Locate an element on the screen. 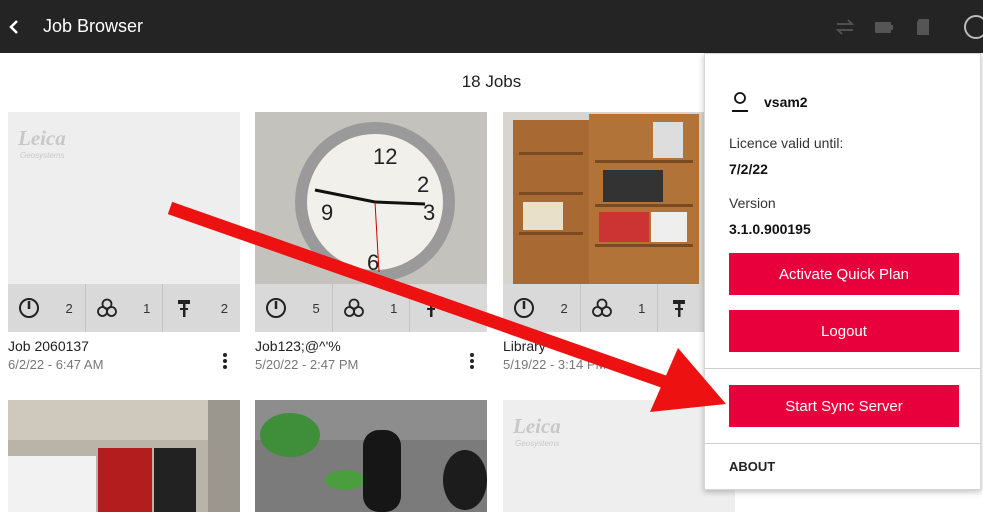 The height and width of the screenshot is (512, 983). job-thumbnail: 2 1 is located at coordinates (619, 222).